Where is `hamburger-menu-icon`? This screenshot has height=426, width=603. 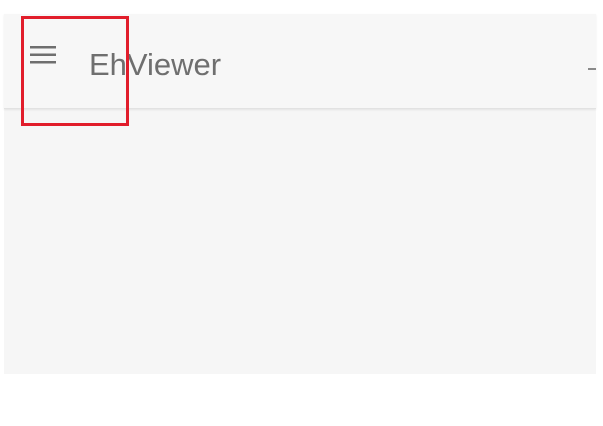
hamburger-menu-icon is located at coordinates (43, 55).